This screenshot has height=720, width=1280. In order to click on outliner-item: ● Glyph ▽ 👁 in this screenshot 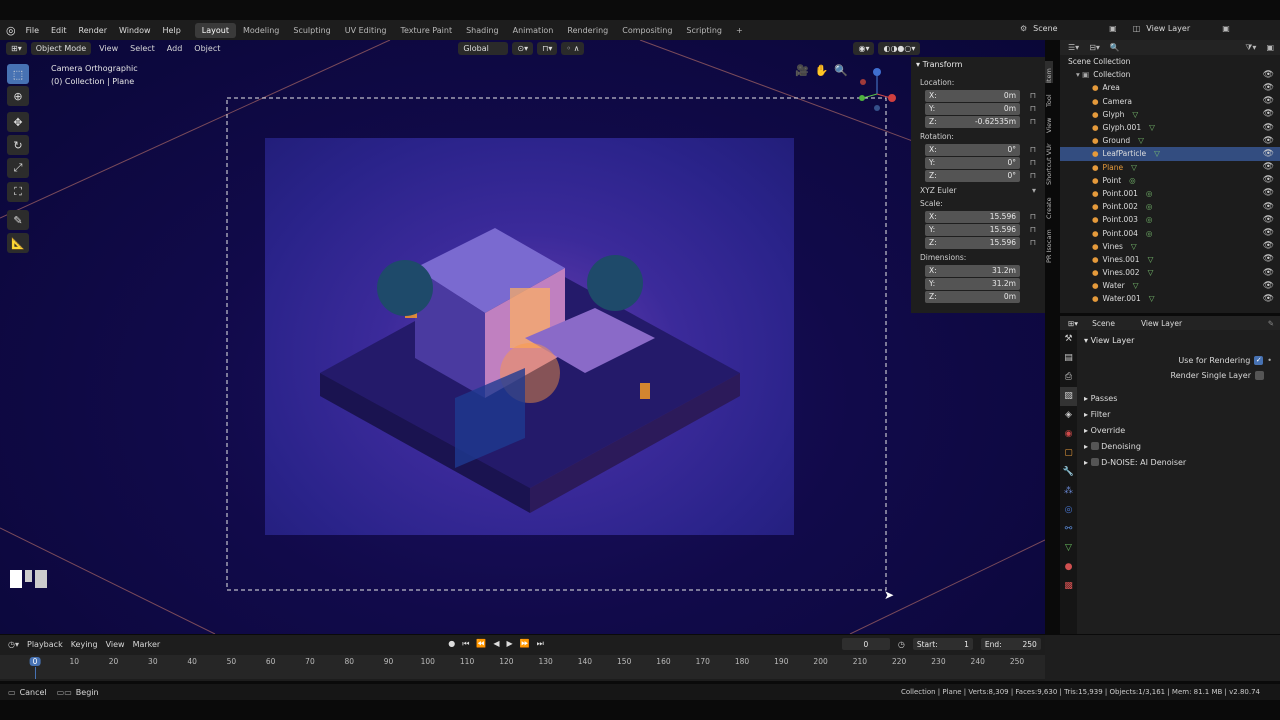, I will do `click(1170, 114)`.